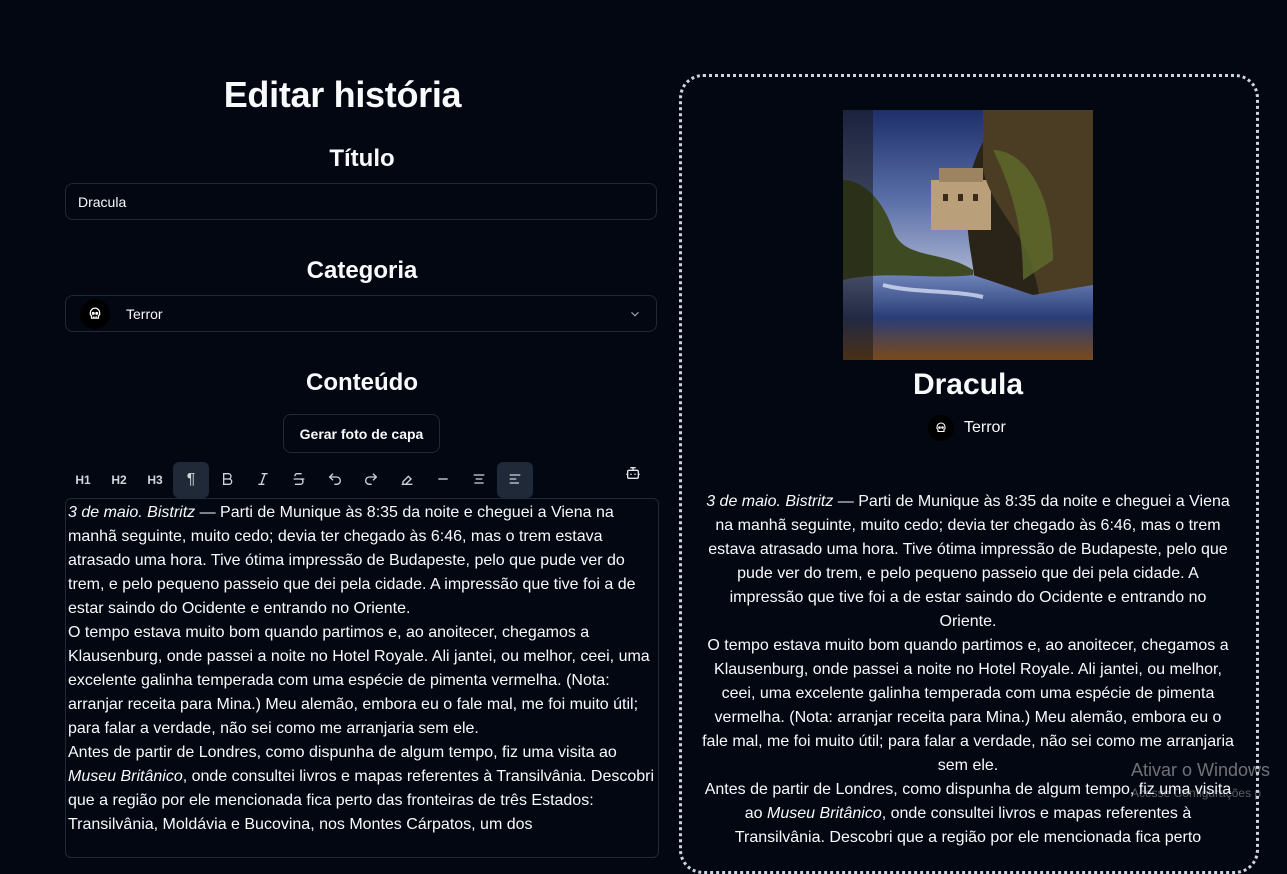  Describe the element at coordinates (985, 427) in the screenshot. I see `preview-category-label: Terror` at that location.